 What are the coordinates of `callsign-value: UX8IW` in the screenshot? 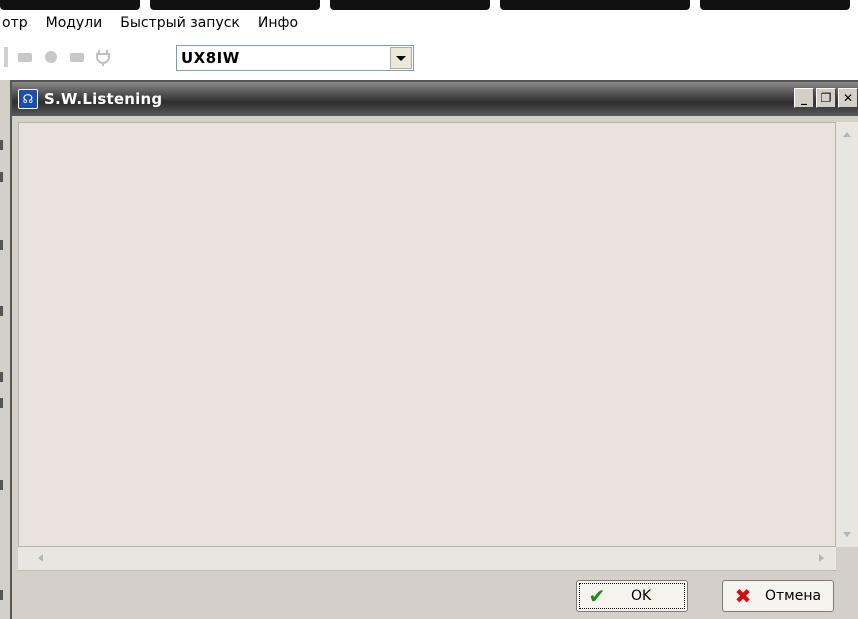 It's located at (210, 58).